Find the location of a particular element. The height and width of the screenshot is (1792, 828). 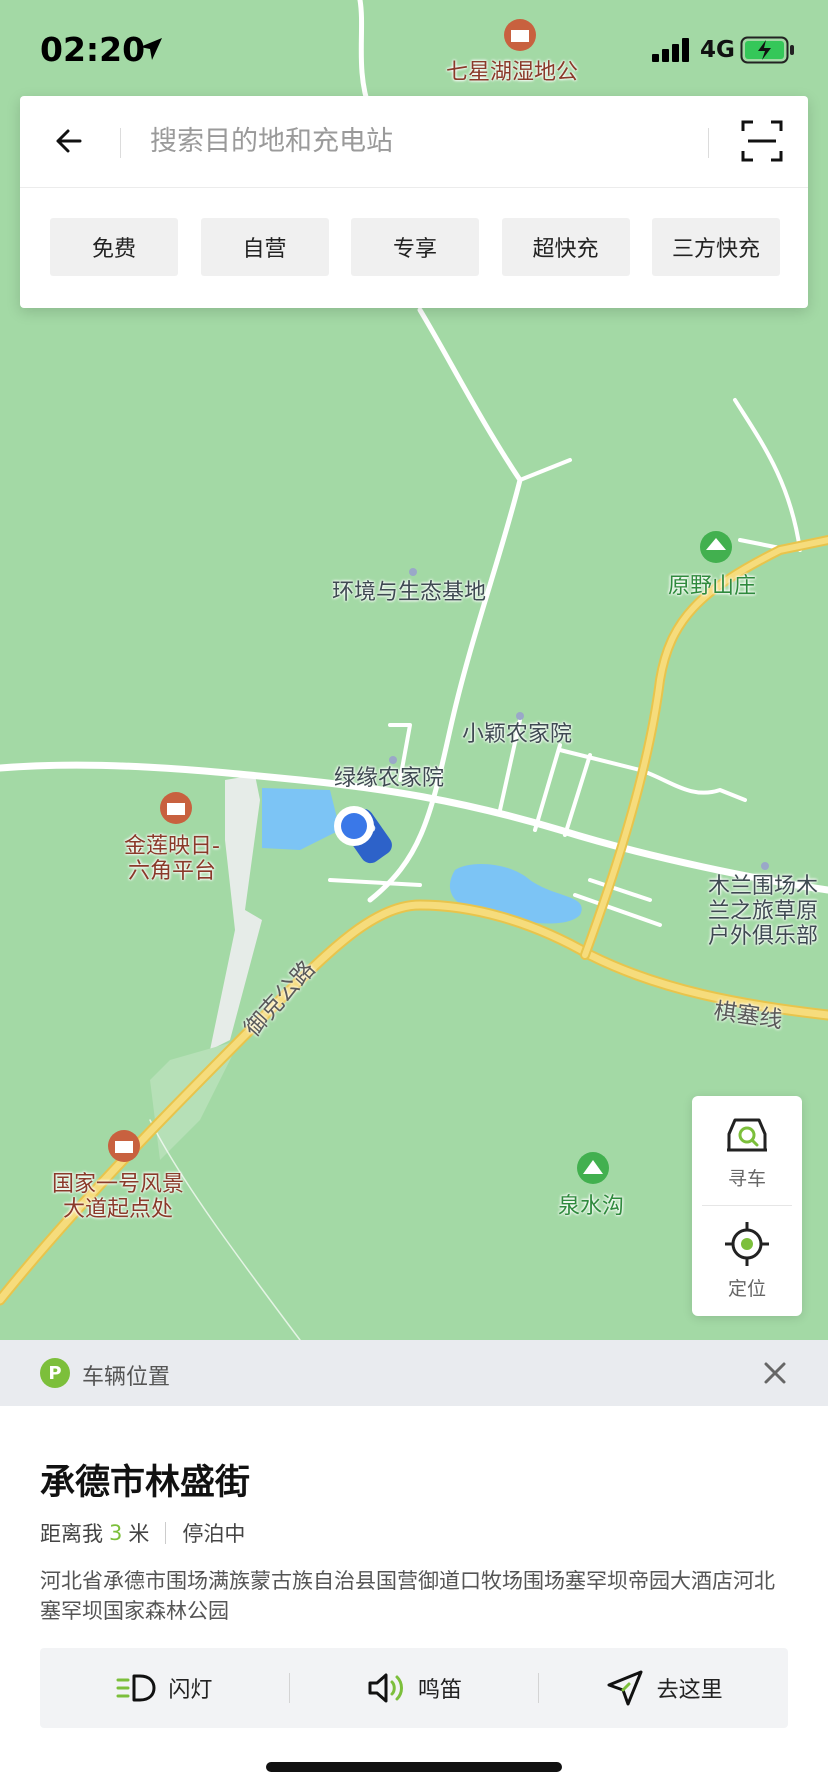

navigate-button: 去这里 is located at coordinates (663, 1688).